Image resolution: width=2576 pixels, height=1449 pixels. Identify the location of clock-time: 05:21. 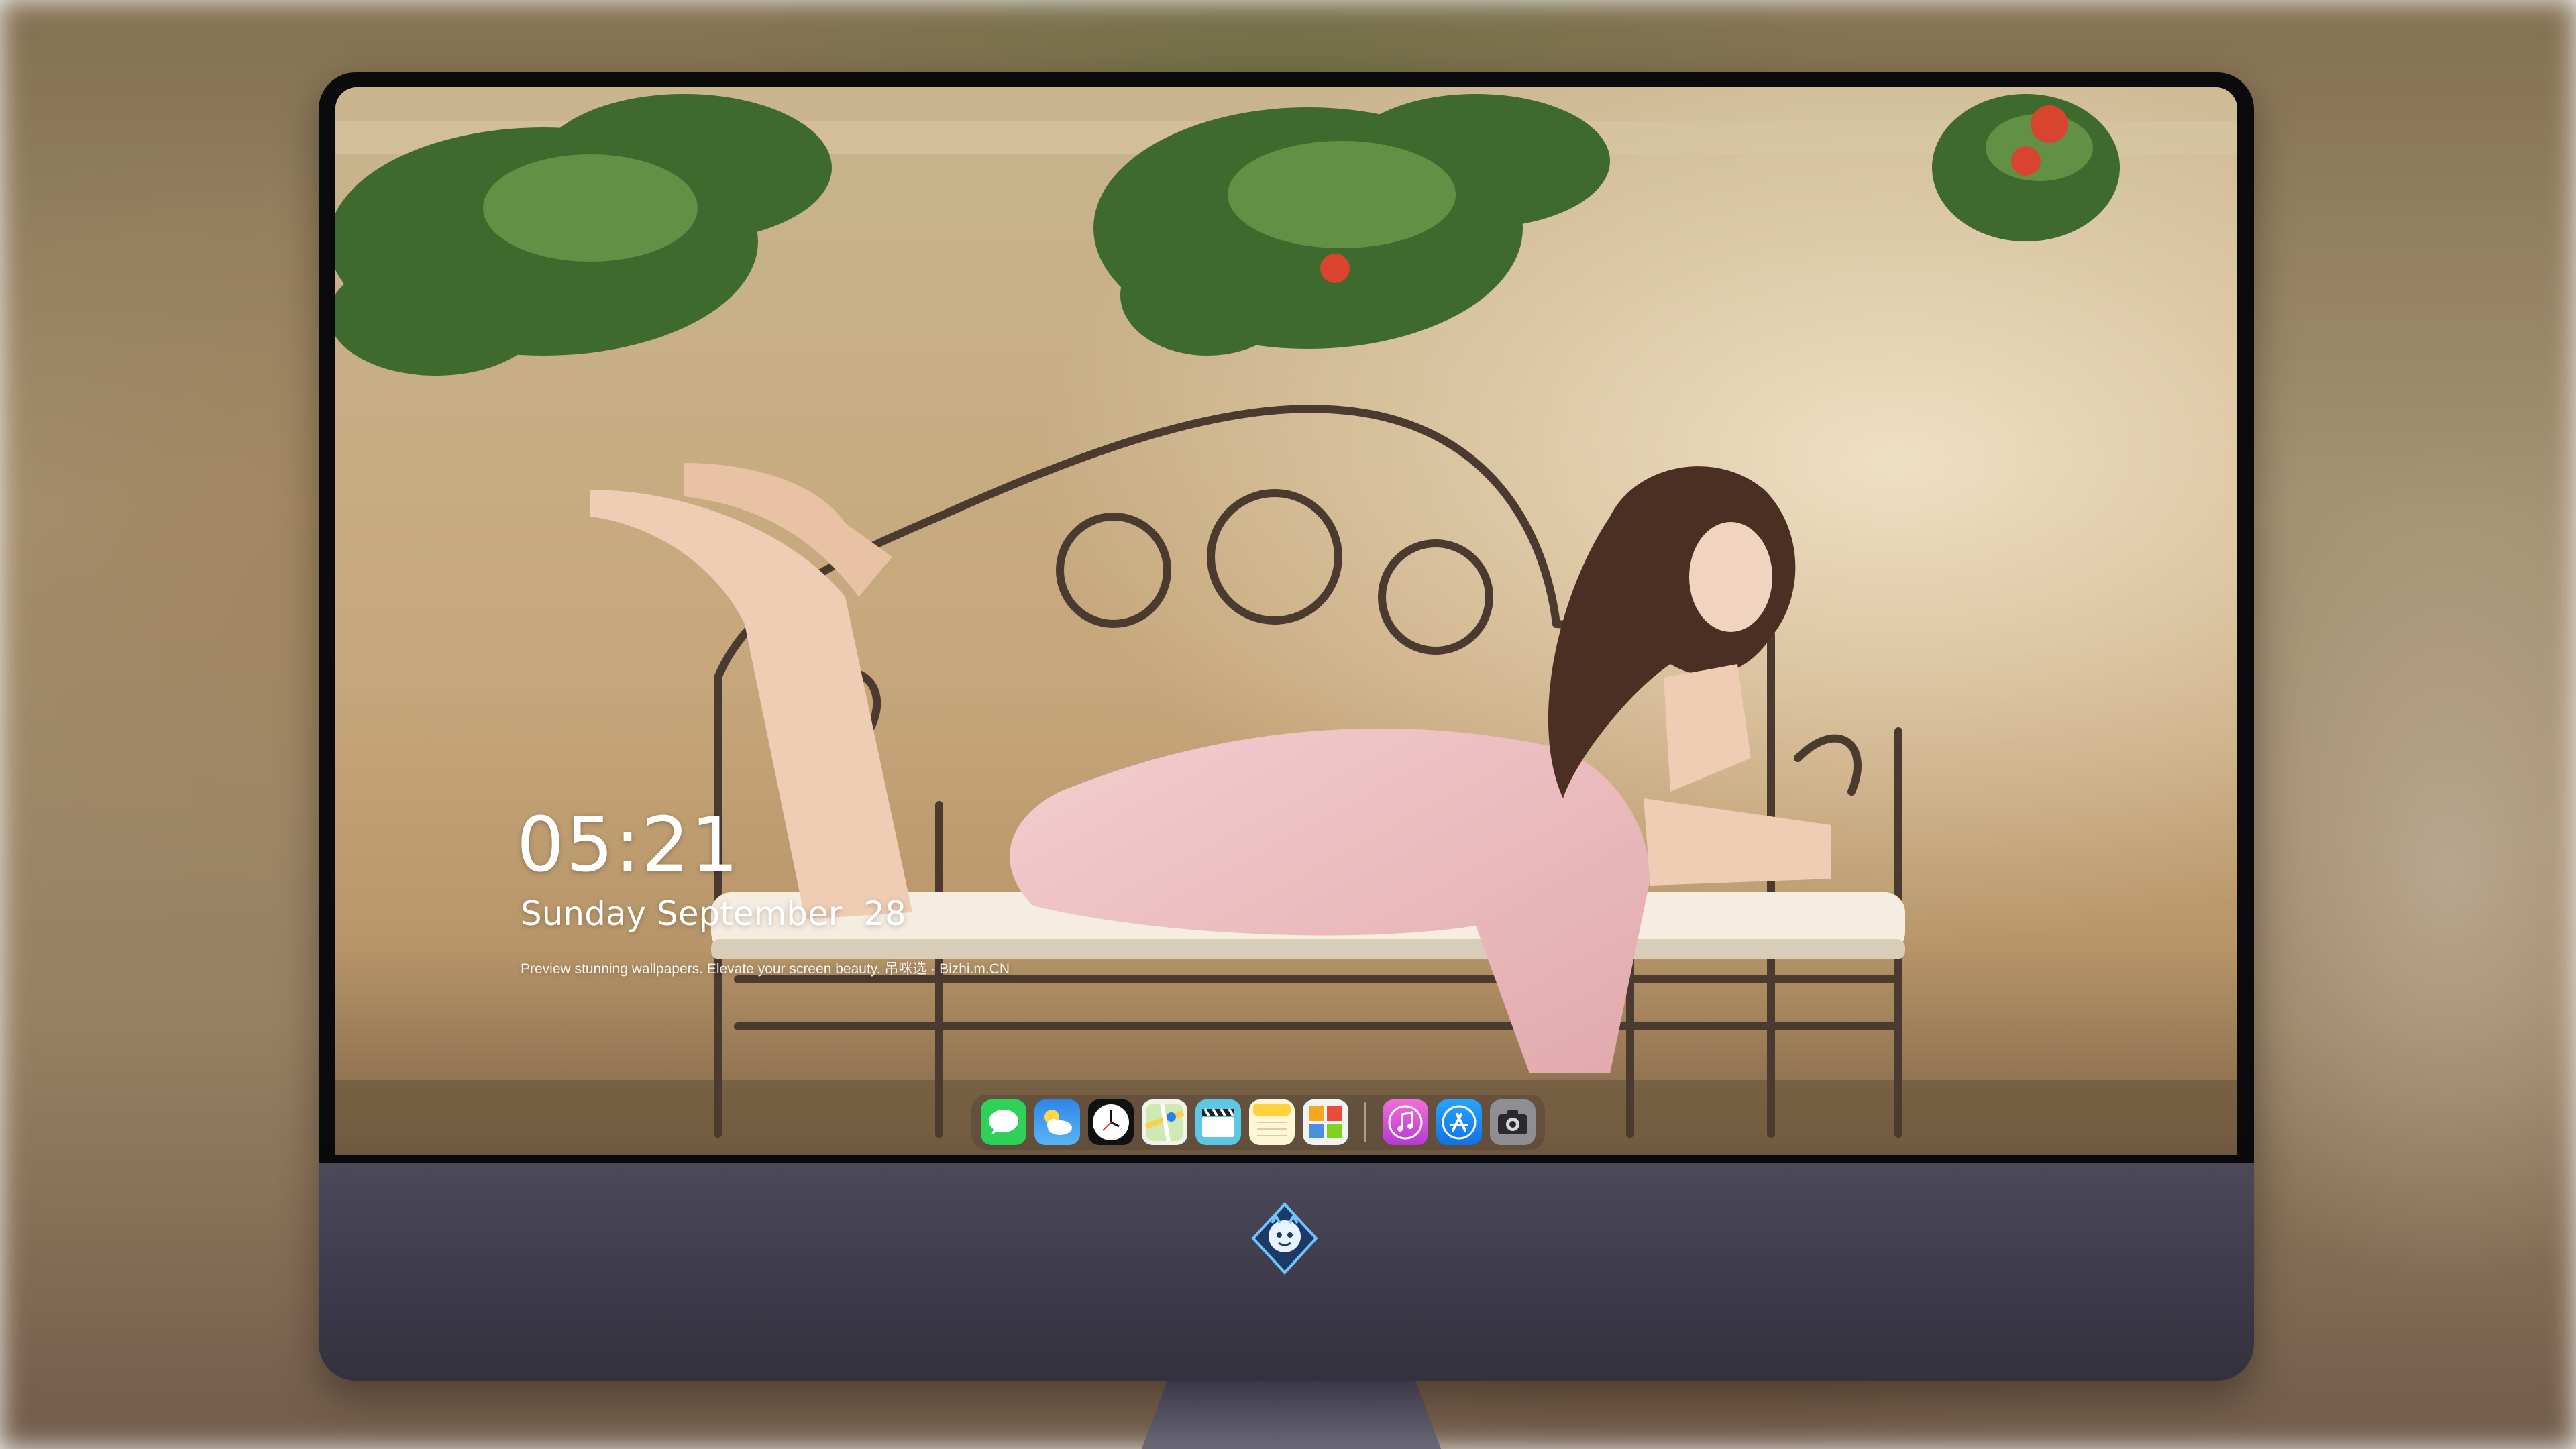
(628, 845).